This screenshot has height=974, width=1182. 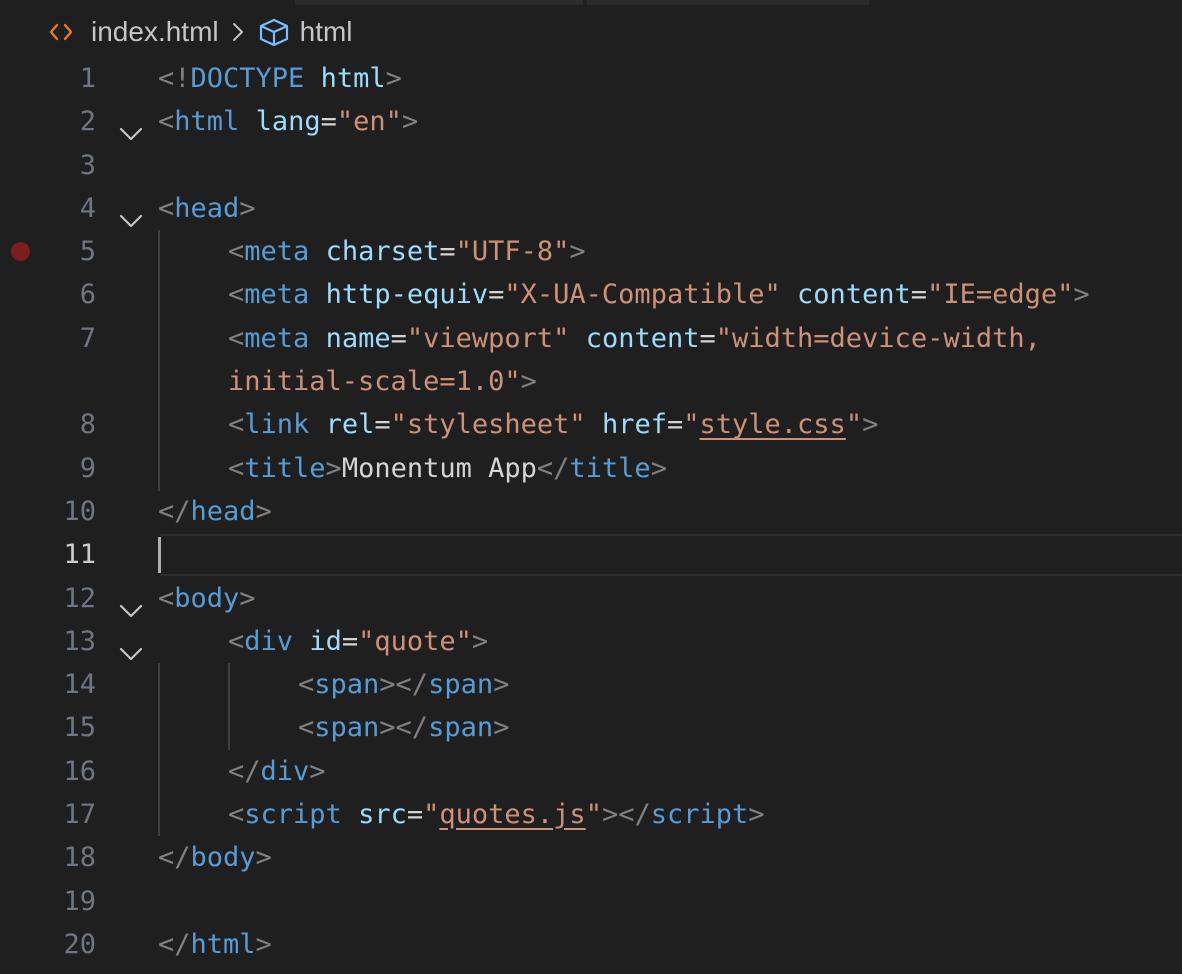 What do you see at coordinates (591, 381) in the screenshot?
I see `code-line: initial-scale=1.0">` at bounding box center [591, 381].